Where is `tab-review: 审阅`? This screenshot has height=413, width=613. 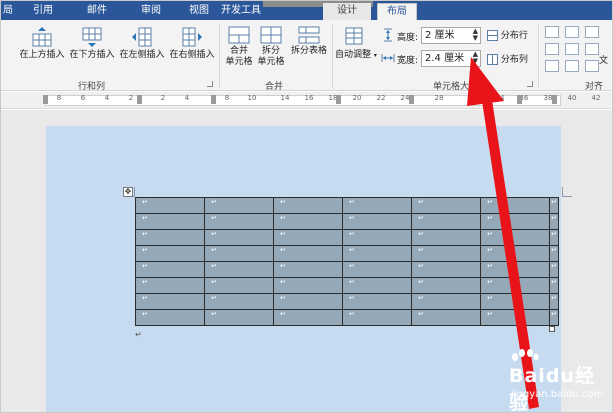 tab-review: 审阅 is located at coordinates (156, 11).